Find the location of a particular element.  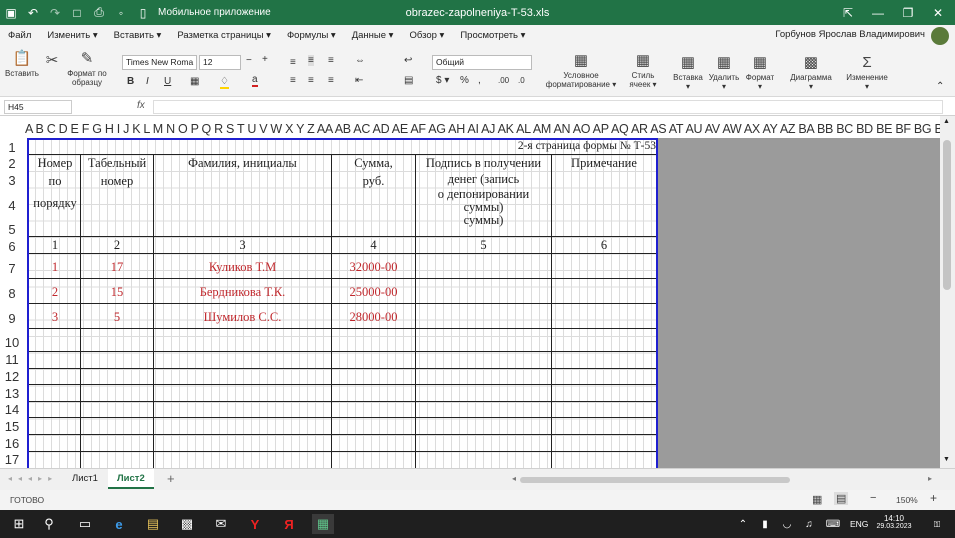

currency-icon: $ ▾ is located at coordinates (442, 80).